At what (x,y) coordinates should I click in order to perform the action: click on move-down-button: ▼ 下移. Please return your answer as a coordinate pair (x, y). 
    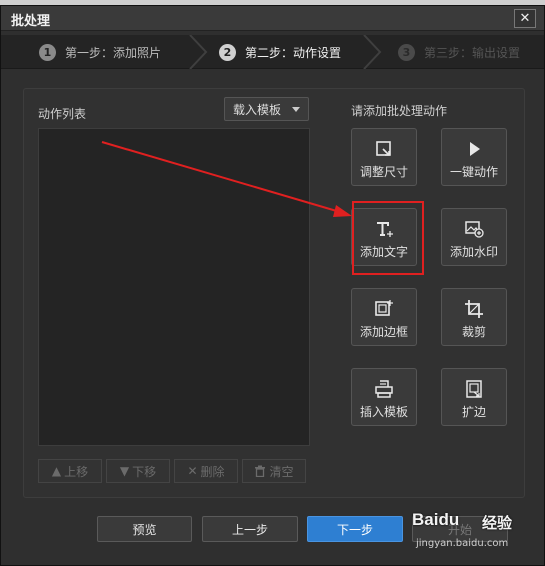
    Looking at the image, I should click on (138, 471).